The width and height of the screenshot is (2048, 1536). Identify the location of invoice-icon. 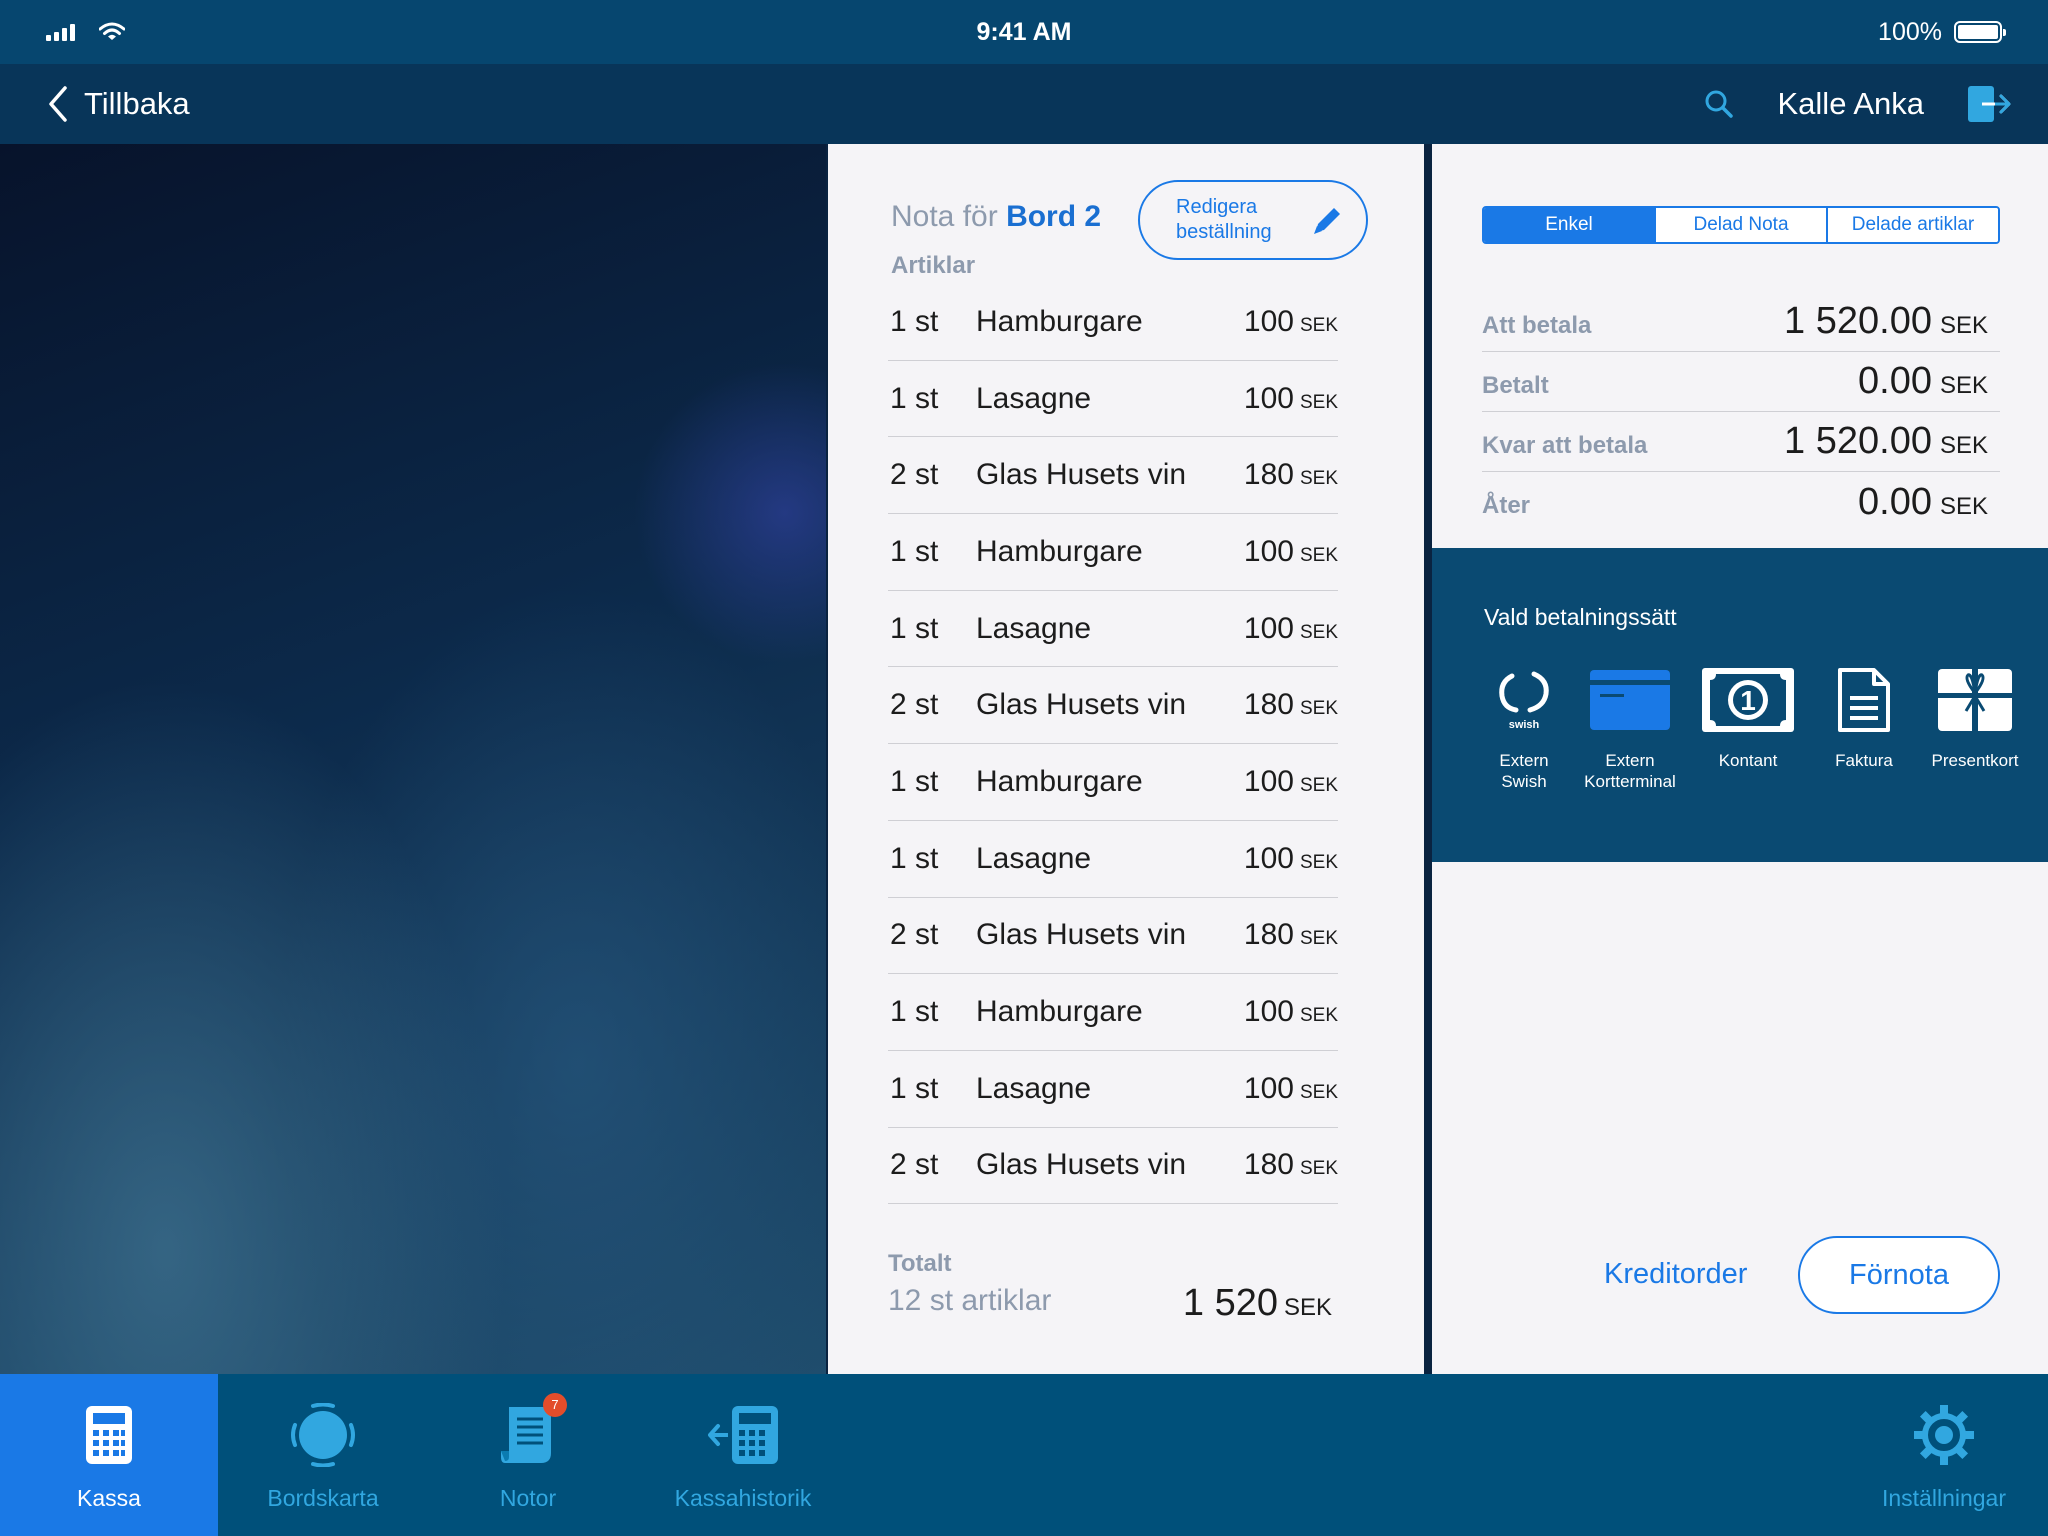
(1864, 700).